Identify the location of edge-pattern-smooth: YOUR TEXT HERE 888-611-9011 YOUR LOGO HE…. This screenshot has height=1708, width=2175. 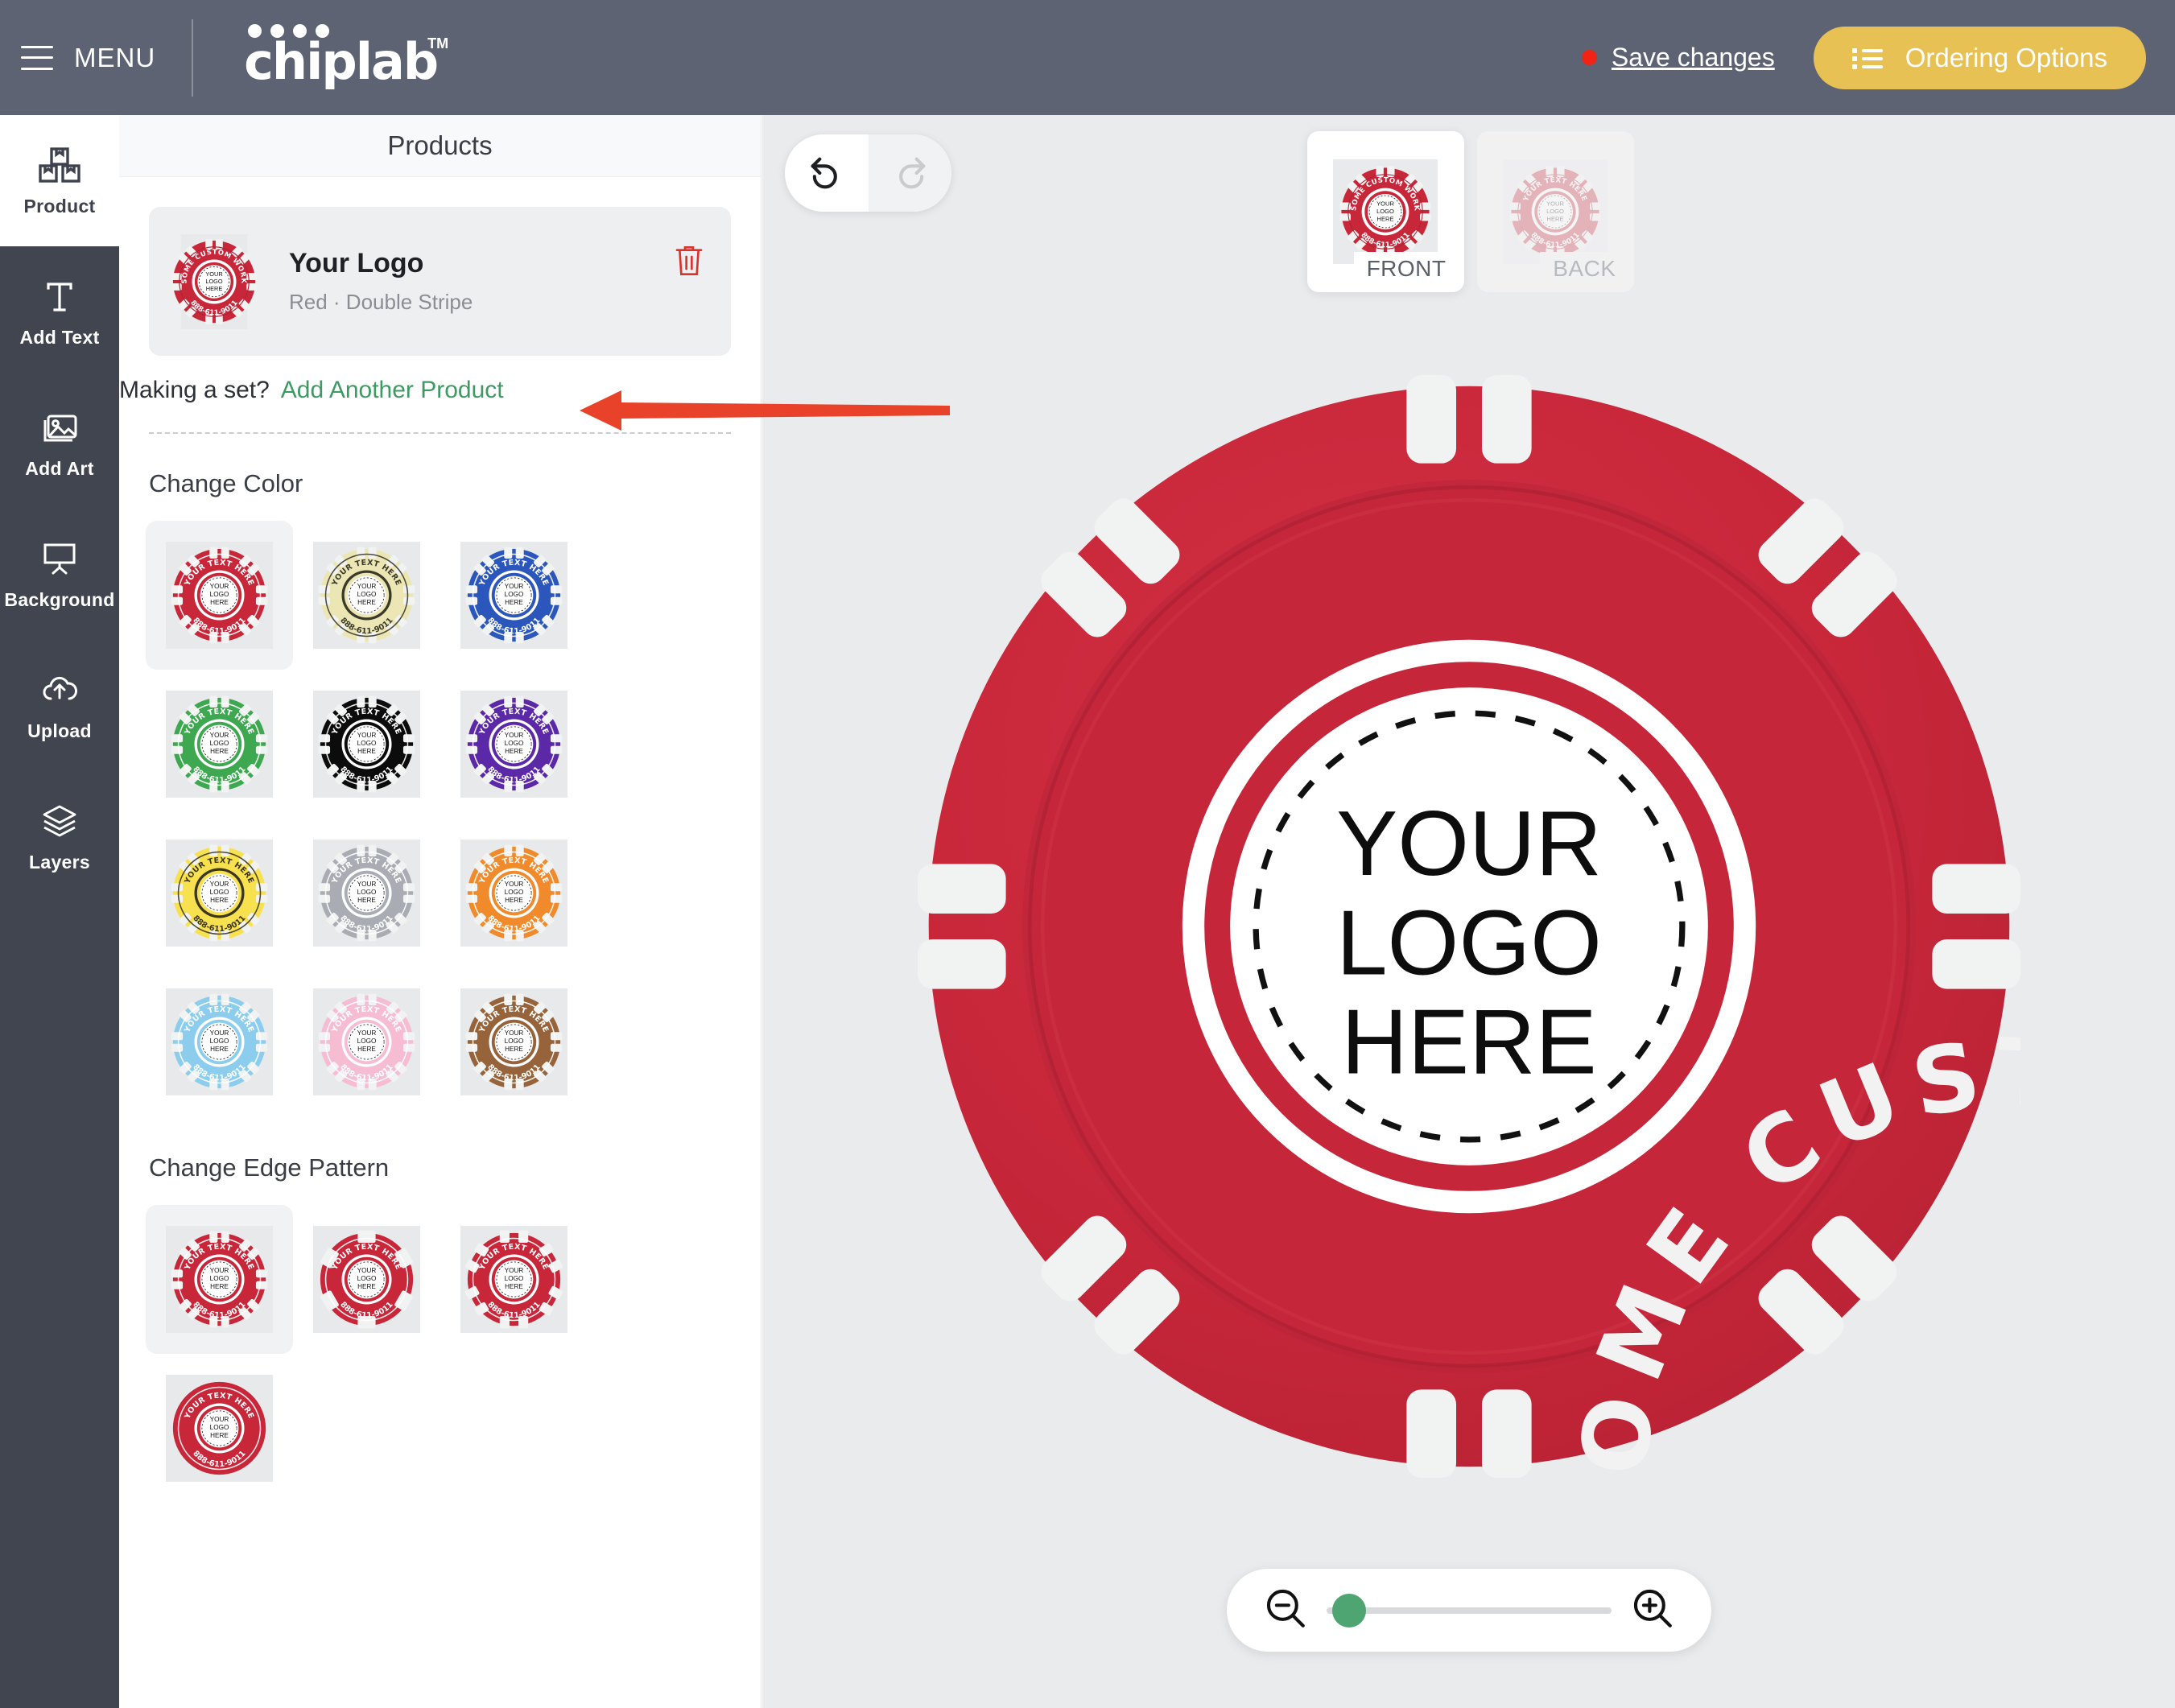
(219, 1428).